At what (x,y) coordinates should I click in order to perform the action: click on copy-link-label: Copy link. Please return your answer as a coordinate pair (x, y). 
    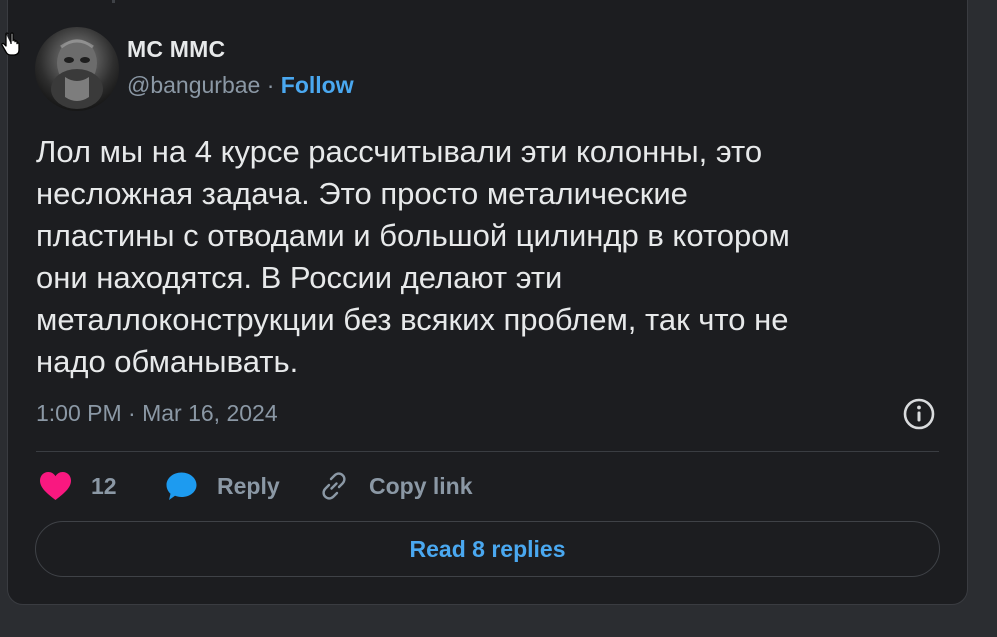
    Looking at the image, I should click on (421, 485).